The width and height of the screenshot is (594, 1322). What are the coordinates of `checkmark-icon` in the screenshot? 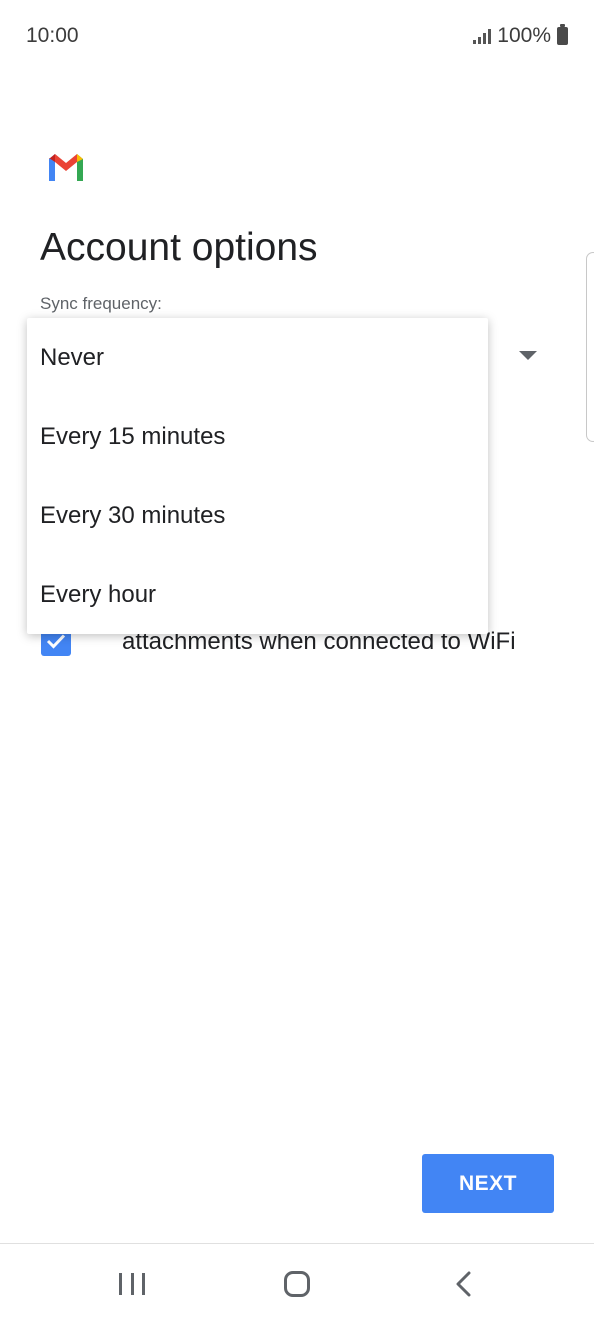 It's located at (56, 641).